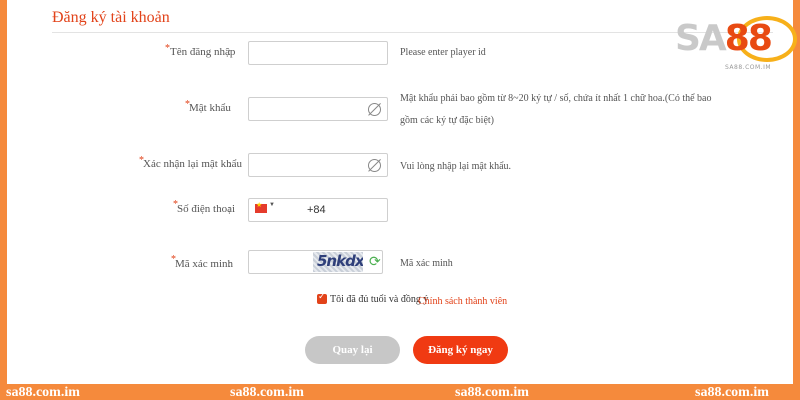 This screenshot has height=400, width=800. Describe the element at coordinates (724, 38) in the screenshot. I see `logo-wordmark: SA88` at that location.